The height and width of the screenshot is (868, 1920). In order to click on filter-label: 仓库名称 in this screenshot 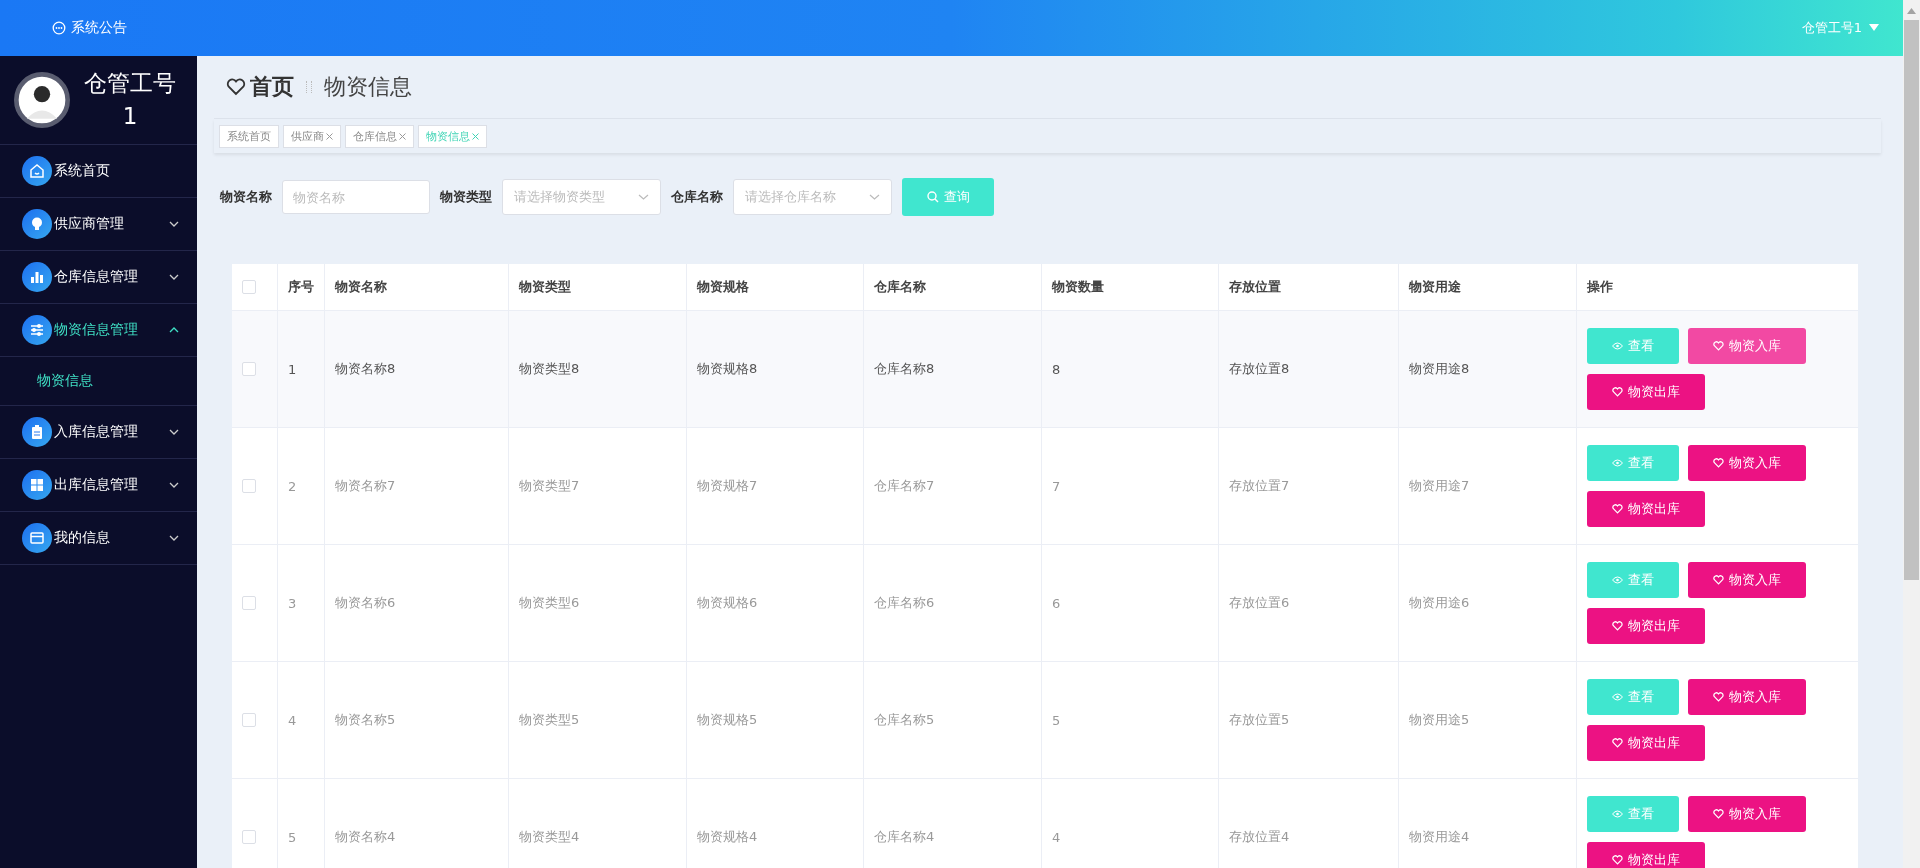, I will do `click(697, 197)`.